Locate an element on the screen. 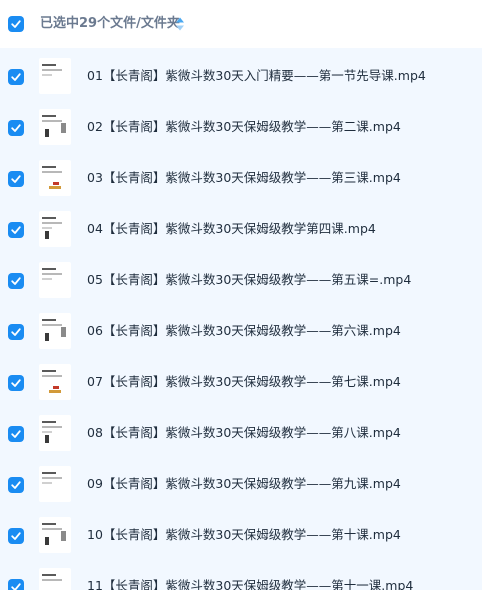 Image resolution: width=482 pixels, height=590 pixels. file-name: 10【长青阁】紫微斗数30天保姆级教学——第十课.mp4 is located at coordinates (244, 534).